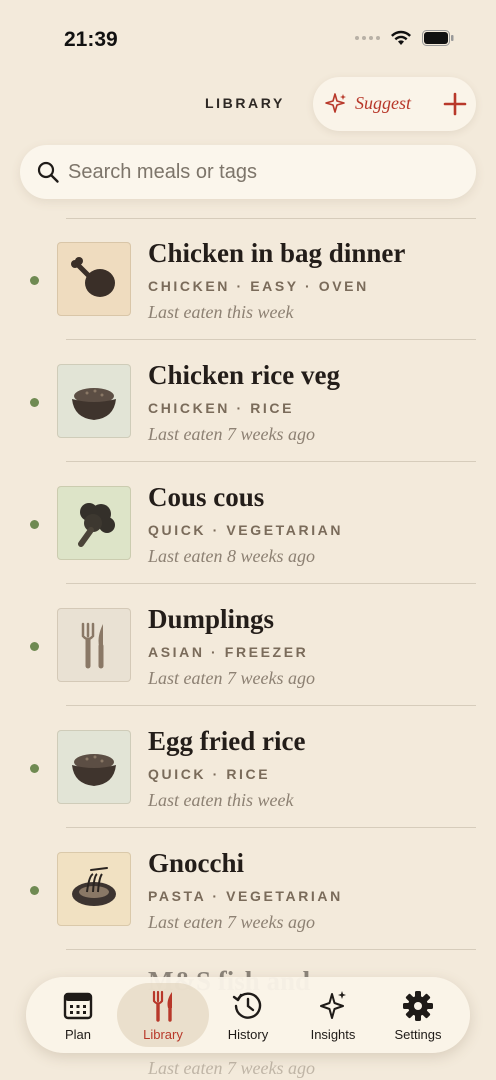 Image resolution: width=496 pixels, height=1080 pixels. I want to click on status-bar: 21:39, so click(248, 40).